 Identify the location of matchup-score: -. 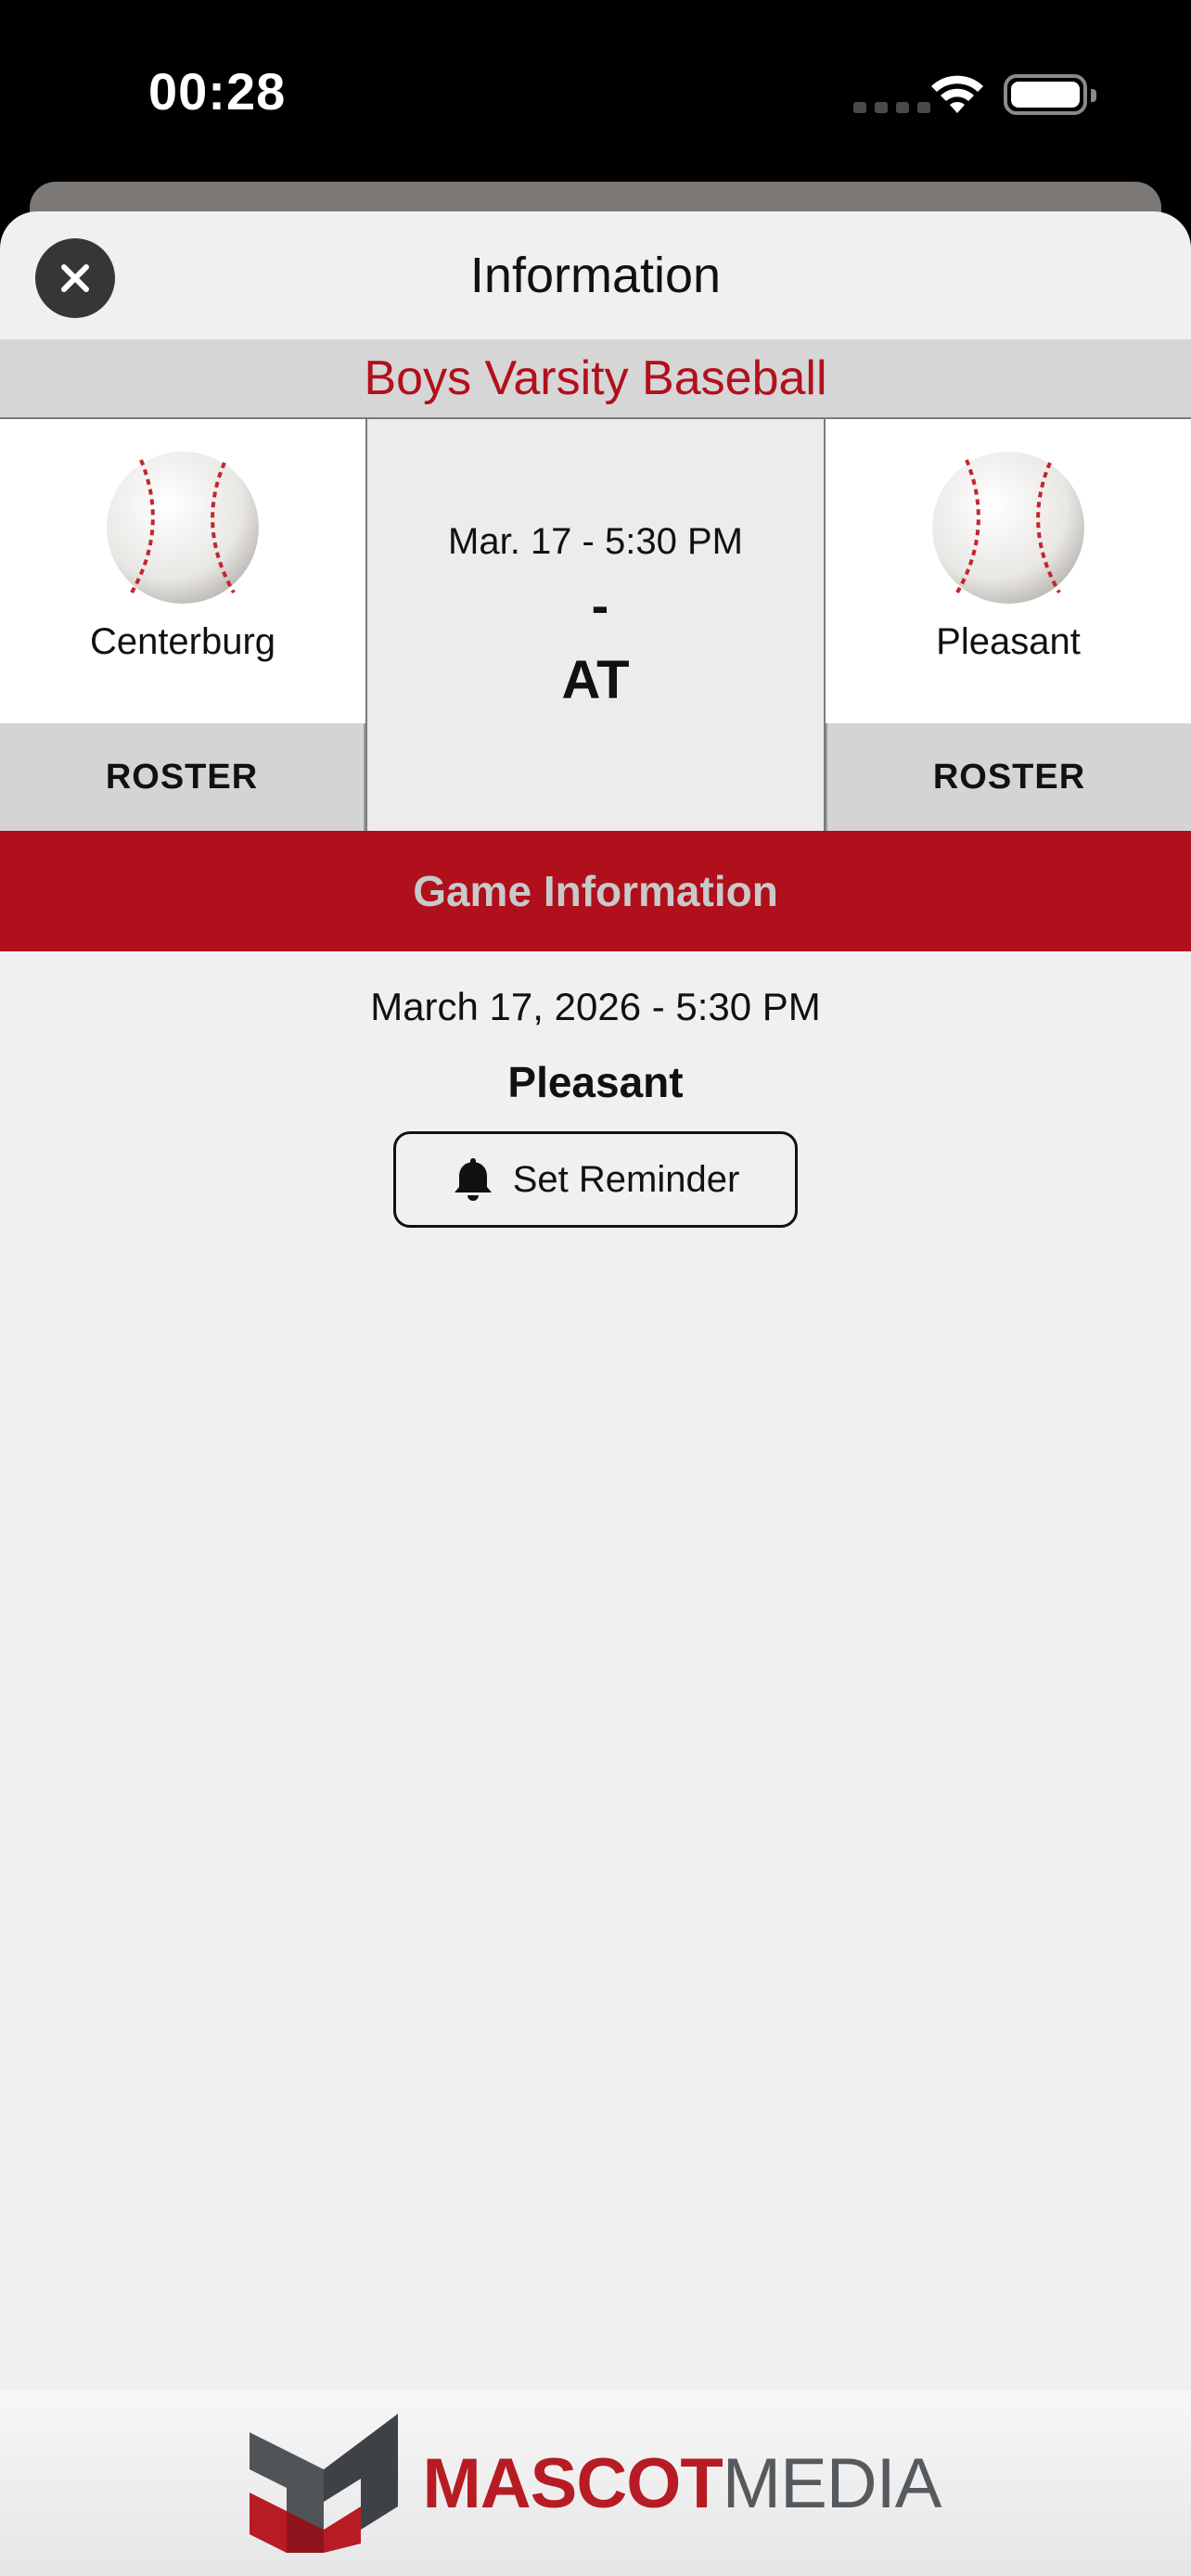
(600, 605).